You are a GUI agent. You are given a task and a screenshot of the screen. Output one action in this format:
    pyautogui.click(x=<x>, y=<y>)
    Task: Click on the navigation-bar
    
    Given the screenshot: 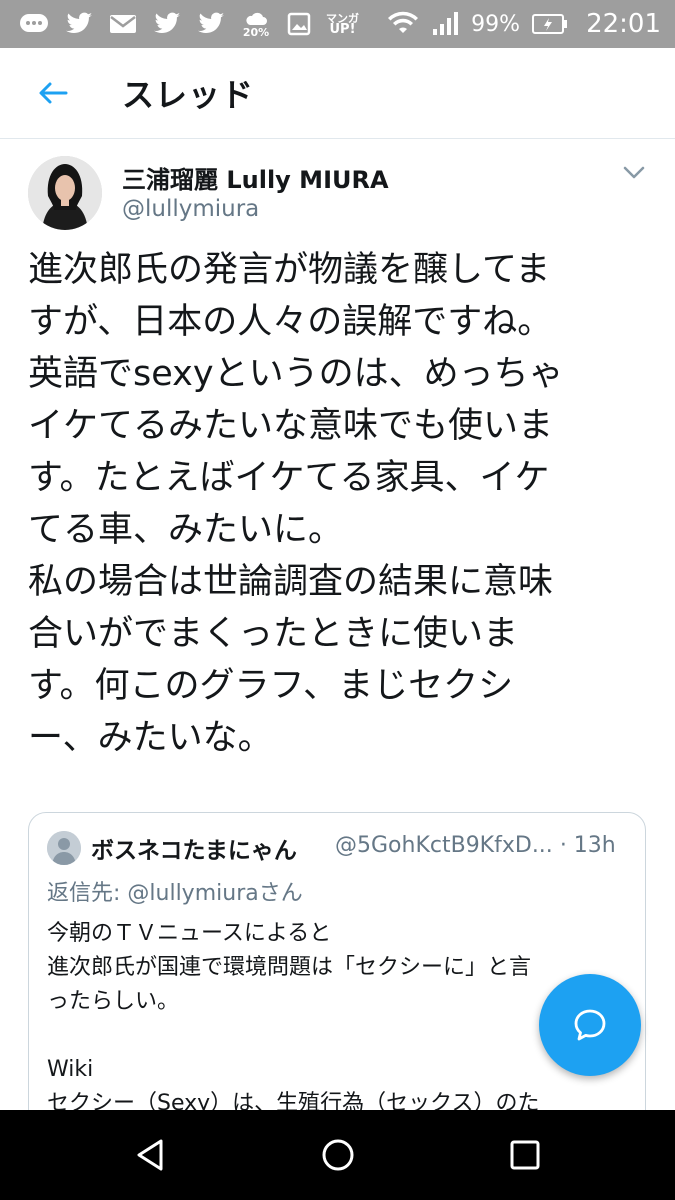 What is the action you would take?
    pyautogui.click(x=337, y=1155)
    